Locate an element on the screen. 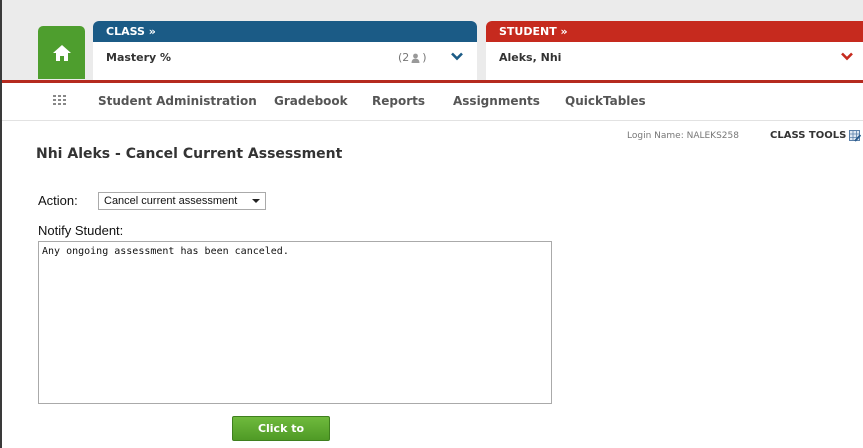  class-student-count: (2 ) is located at coordinates (412, 57).